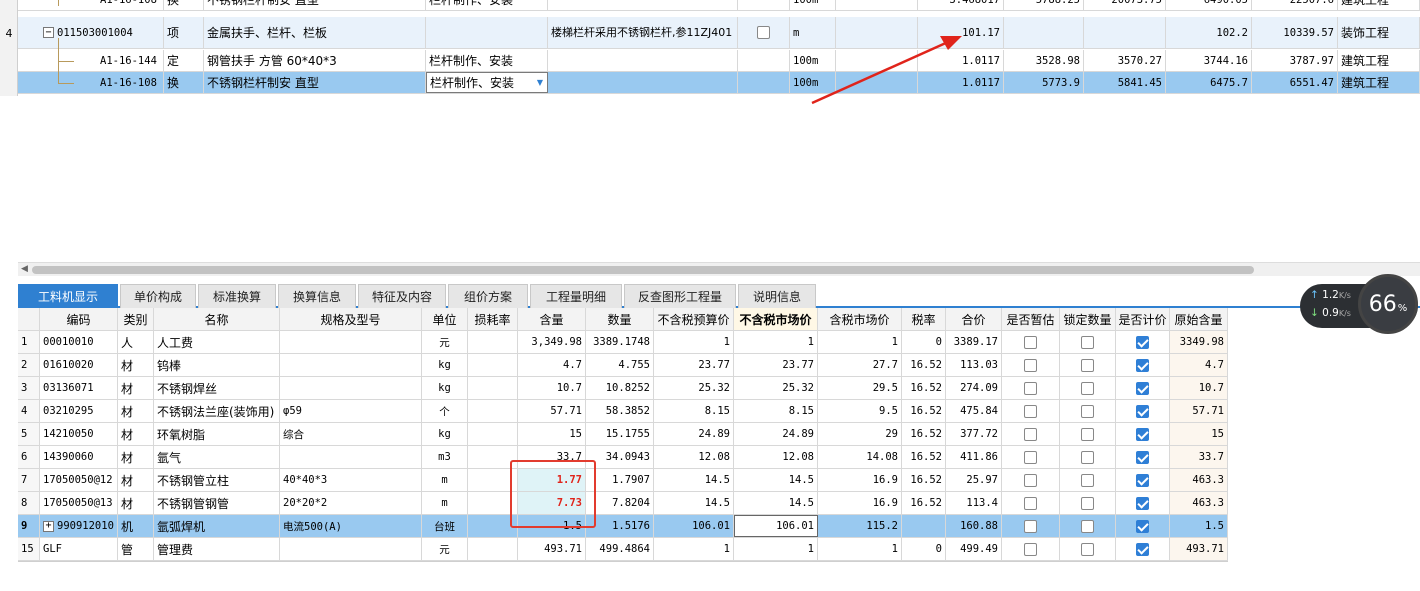 This screenshot has height=591, width=1420. I want to click on tab-6: 组价方案, so click(488, 296).